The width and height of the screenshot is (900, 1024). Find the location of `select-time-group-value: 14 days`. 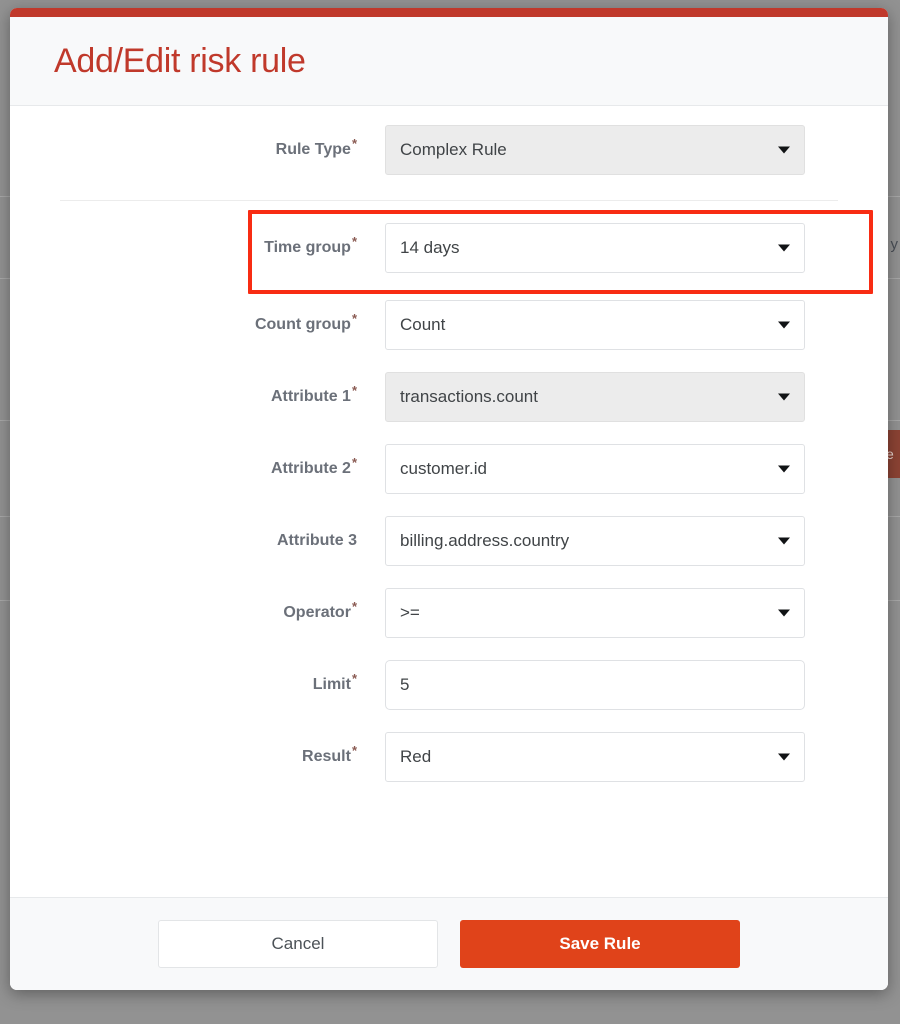

select-time-group-value: 14 days is located at coordinates (430, 247).